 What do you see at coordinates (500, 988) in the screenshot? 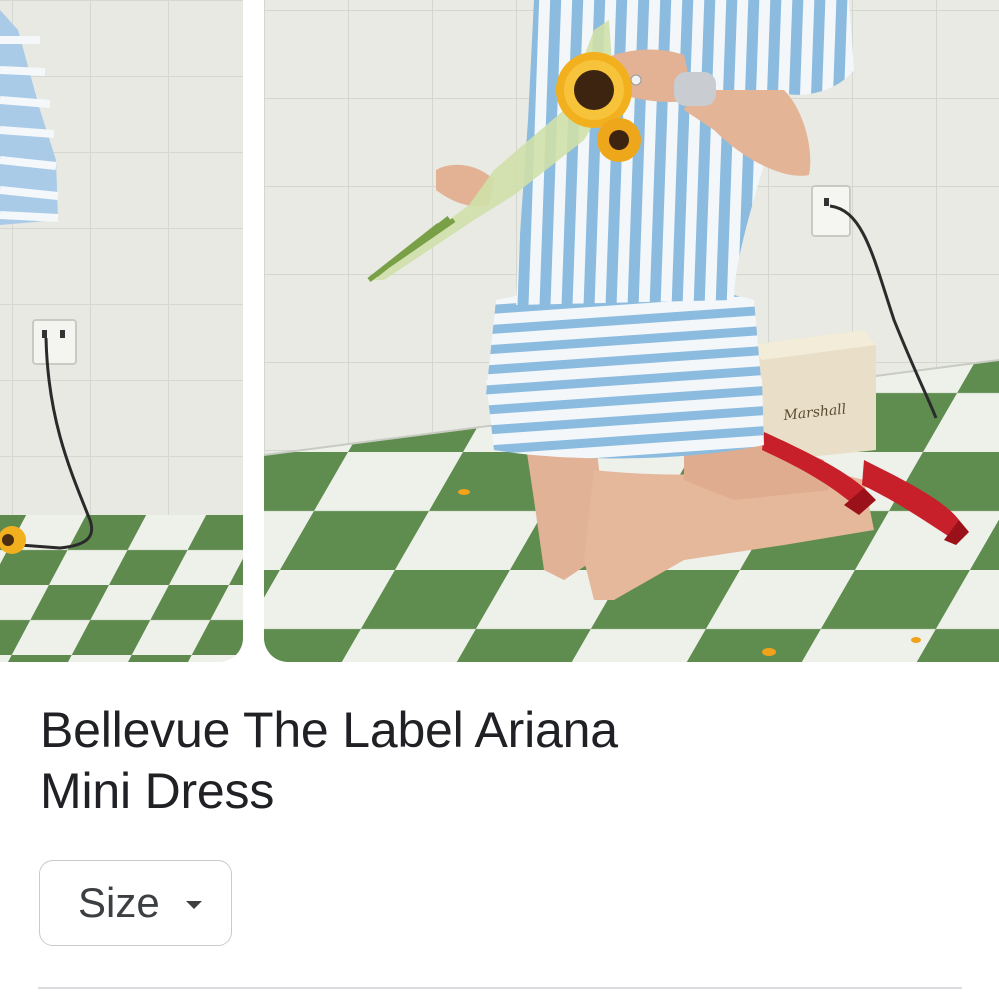
I see `section-divider` at bounding box center [500, 988].